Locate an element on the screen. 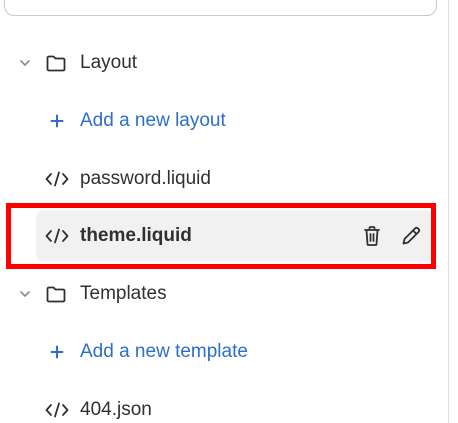  add-layout-button: Add a new layout is located at coordinates (220, 121).